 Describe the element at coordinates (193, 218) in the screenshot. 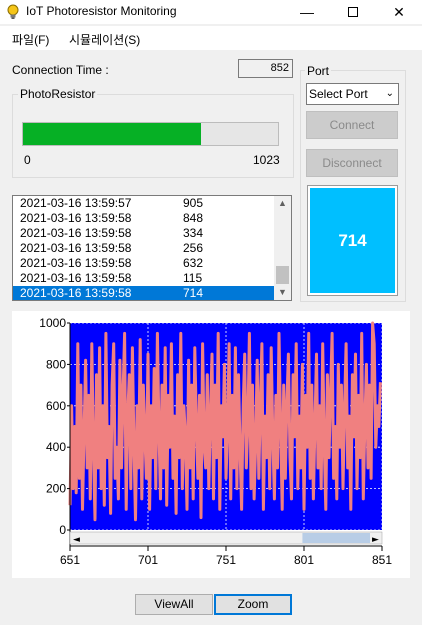

I see `list-item-value: 848` at that location.